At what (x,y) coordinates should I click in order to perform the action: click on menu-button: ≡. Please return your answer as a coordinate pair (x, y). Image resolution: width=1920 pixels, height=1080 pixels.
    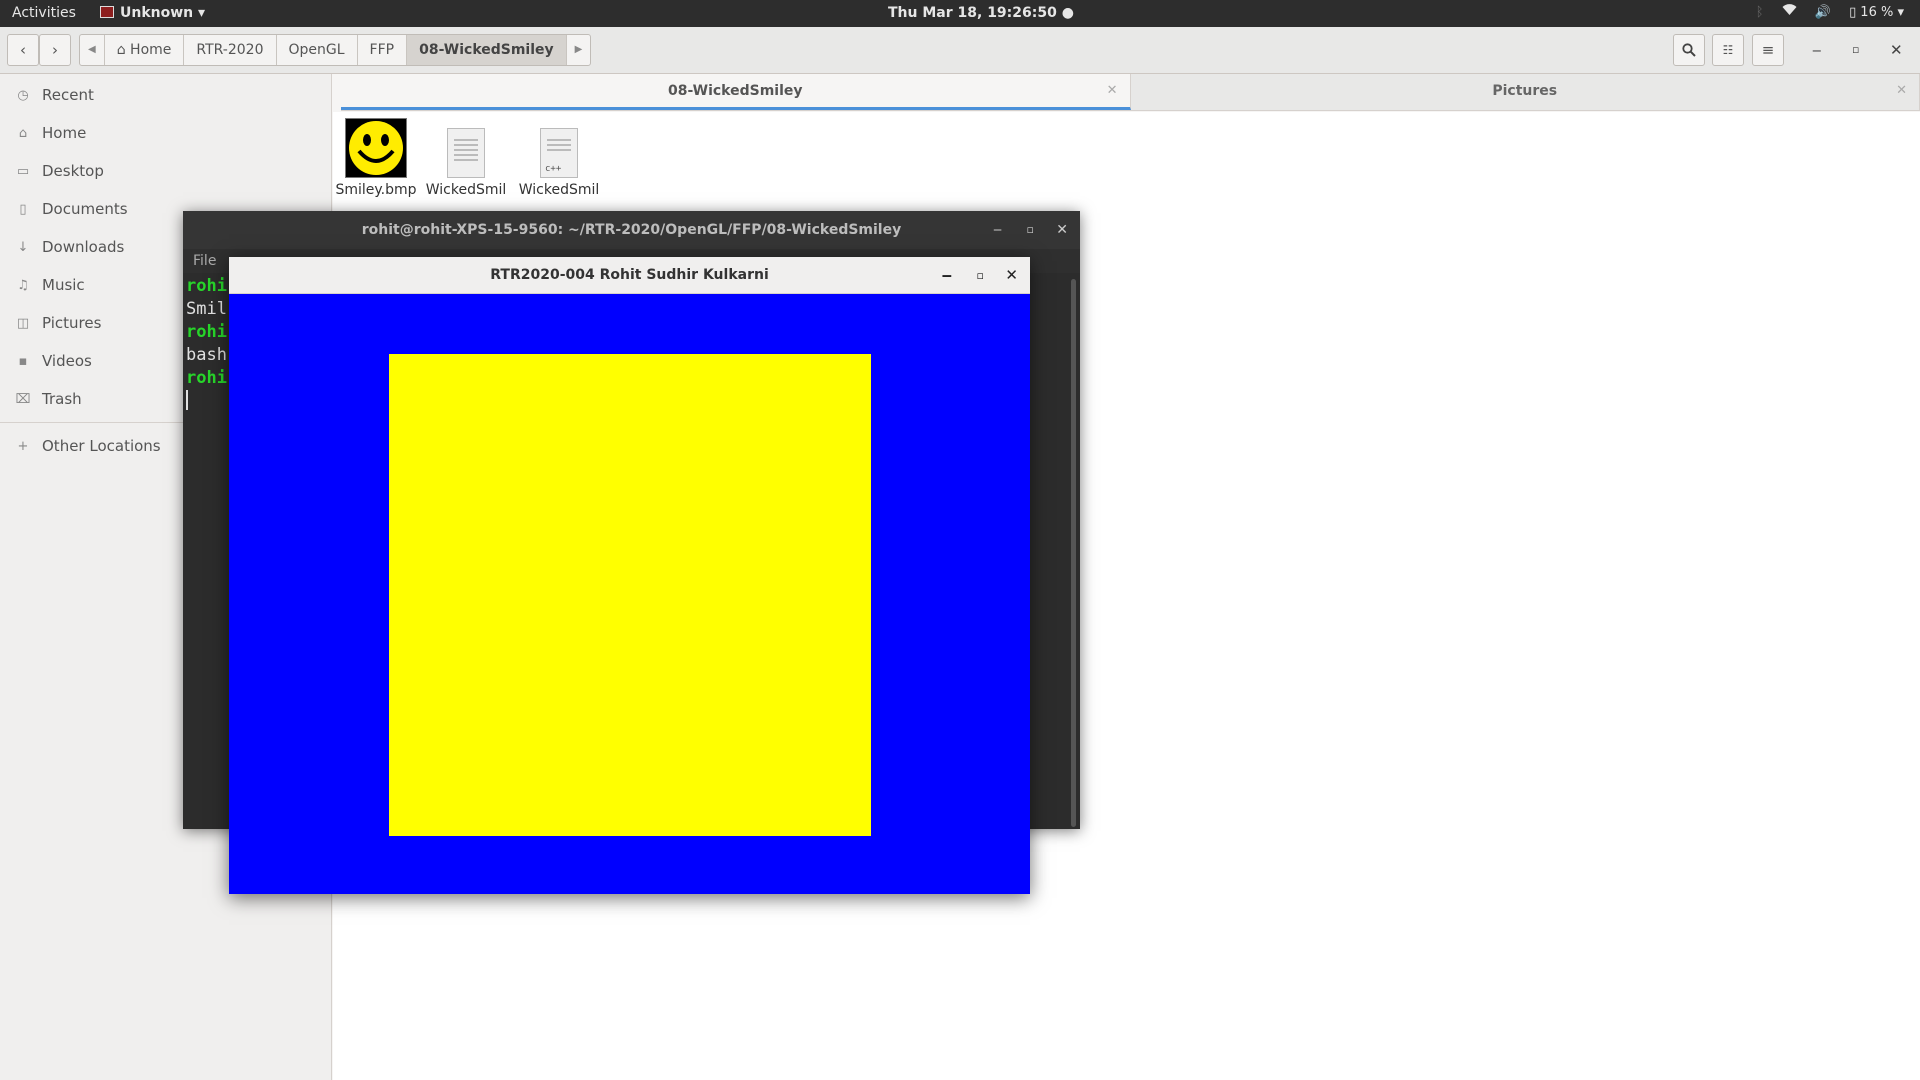
    Looking at the image, I should click on (1768, 50).